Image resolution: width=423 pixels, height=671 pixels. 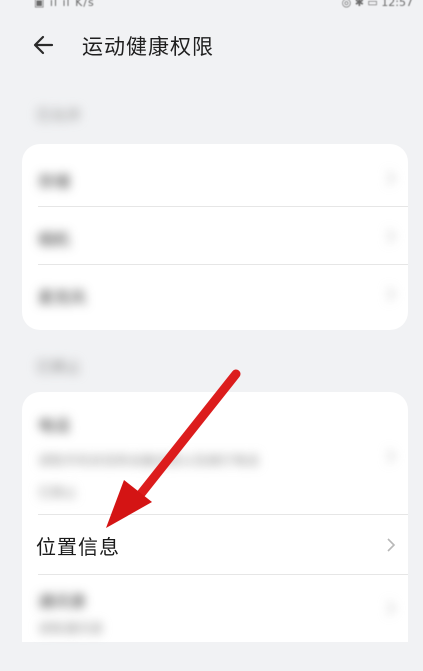 I want to click on list-item-contacts: 通讯录, so click(x=62, y=600).